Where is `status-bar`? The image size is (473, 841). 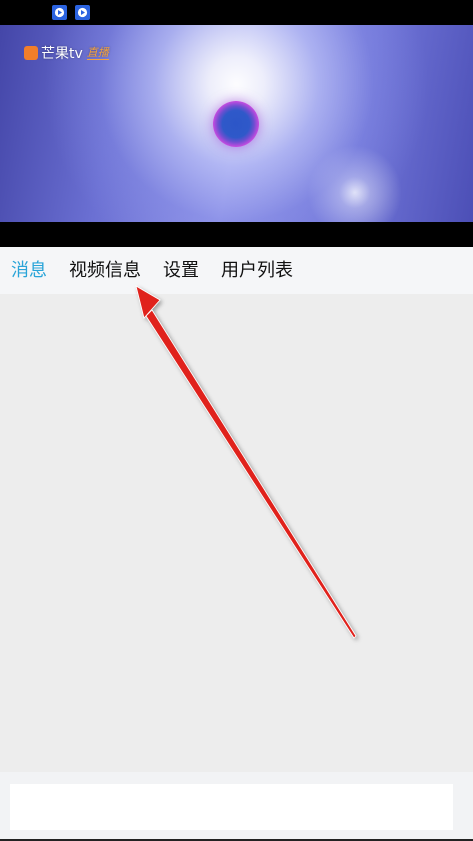
status-bar is located at coordinates (236, 12).